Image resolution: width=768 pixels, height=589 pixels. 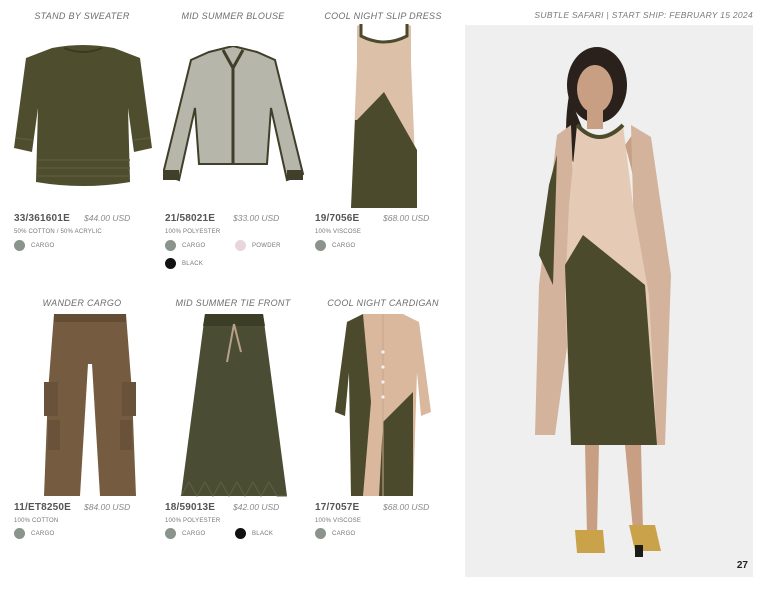 I want to click on product-title: COOL NIGHT CARDIGAN, so click(x=383, y=303).